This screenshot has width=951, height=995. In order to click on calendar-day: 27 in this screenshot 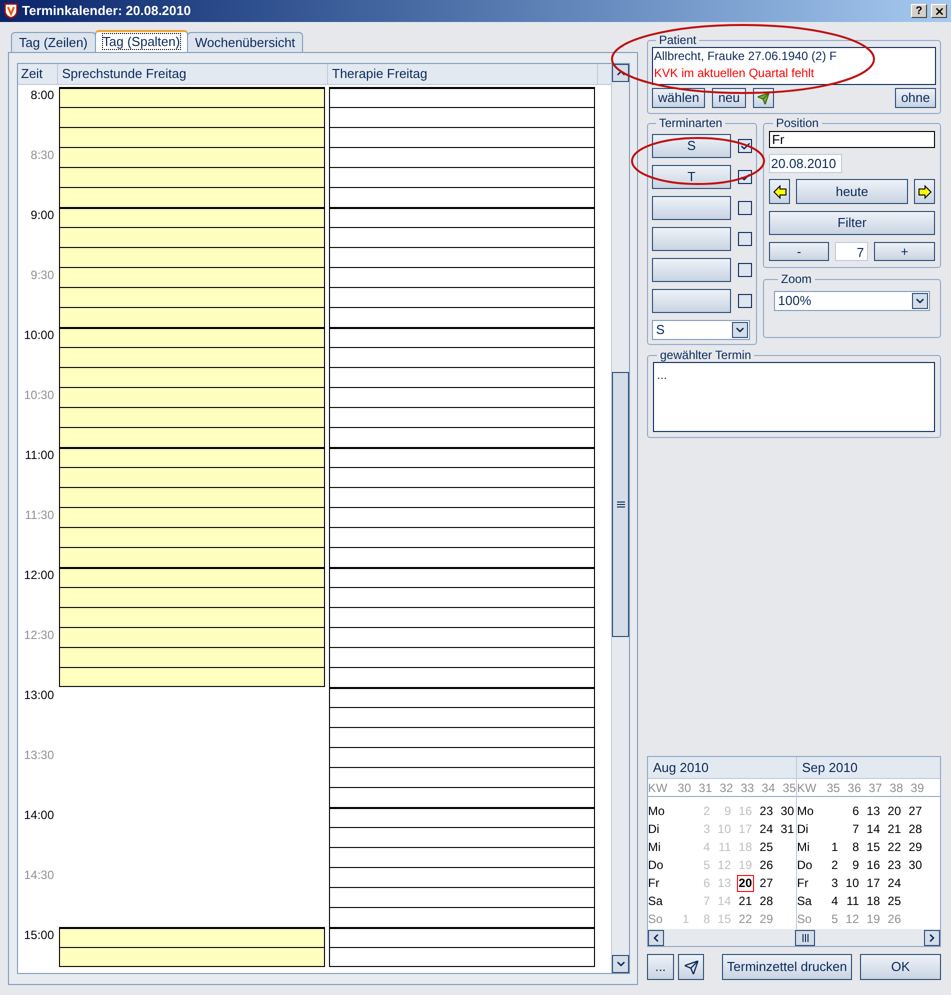, I will do `click(915, 811)`.